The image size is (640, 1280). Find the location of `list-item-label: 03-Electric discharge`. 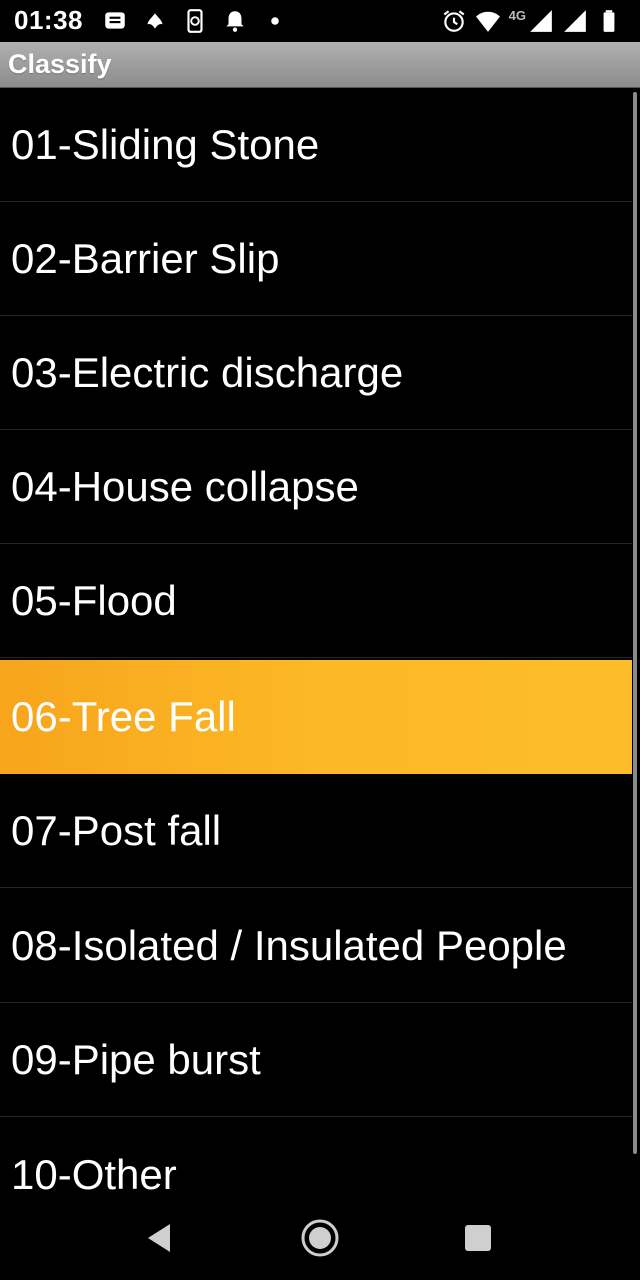

list-item-label: 03-Electric discharge is located at coordinates (207, 372).